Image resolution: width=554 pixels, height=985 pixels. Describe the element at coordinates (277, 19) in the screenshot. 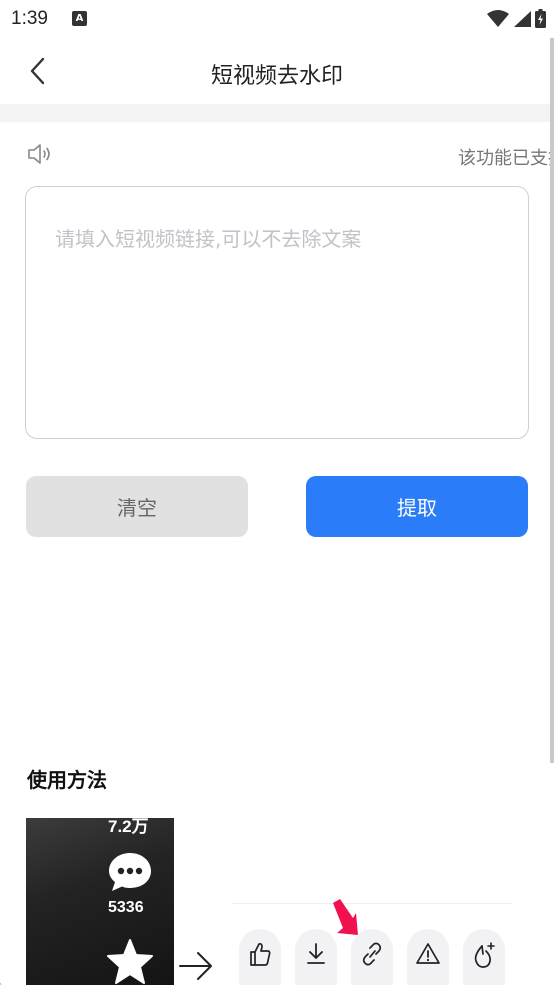

I see `status-bar: 1:39 A` at that location.